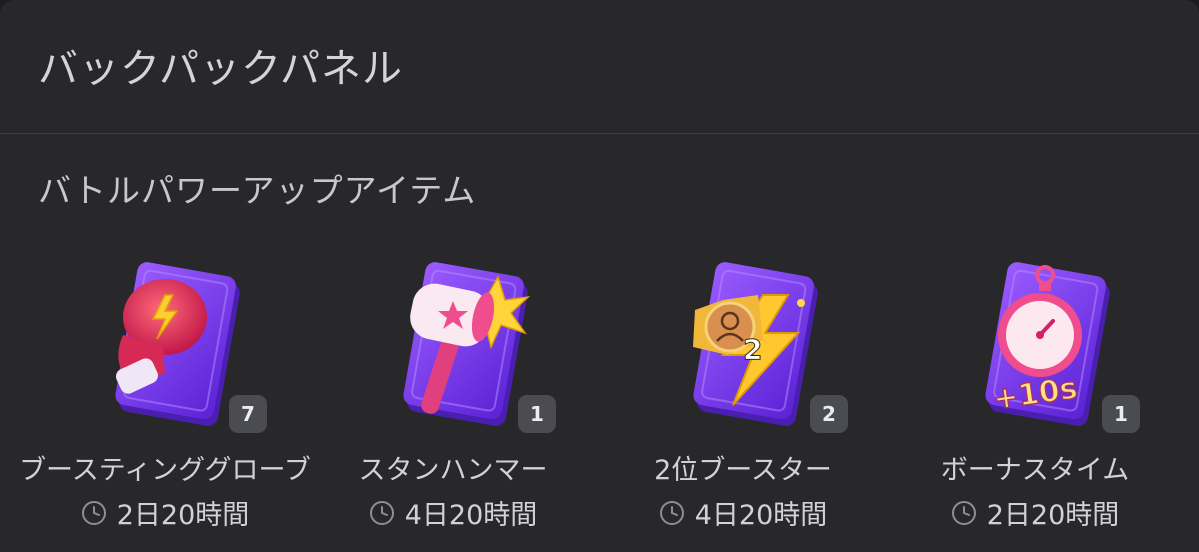 The image size is (1199, 552). I want to click on quantity-badge: 2, so click(829, 414).